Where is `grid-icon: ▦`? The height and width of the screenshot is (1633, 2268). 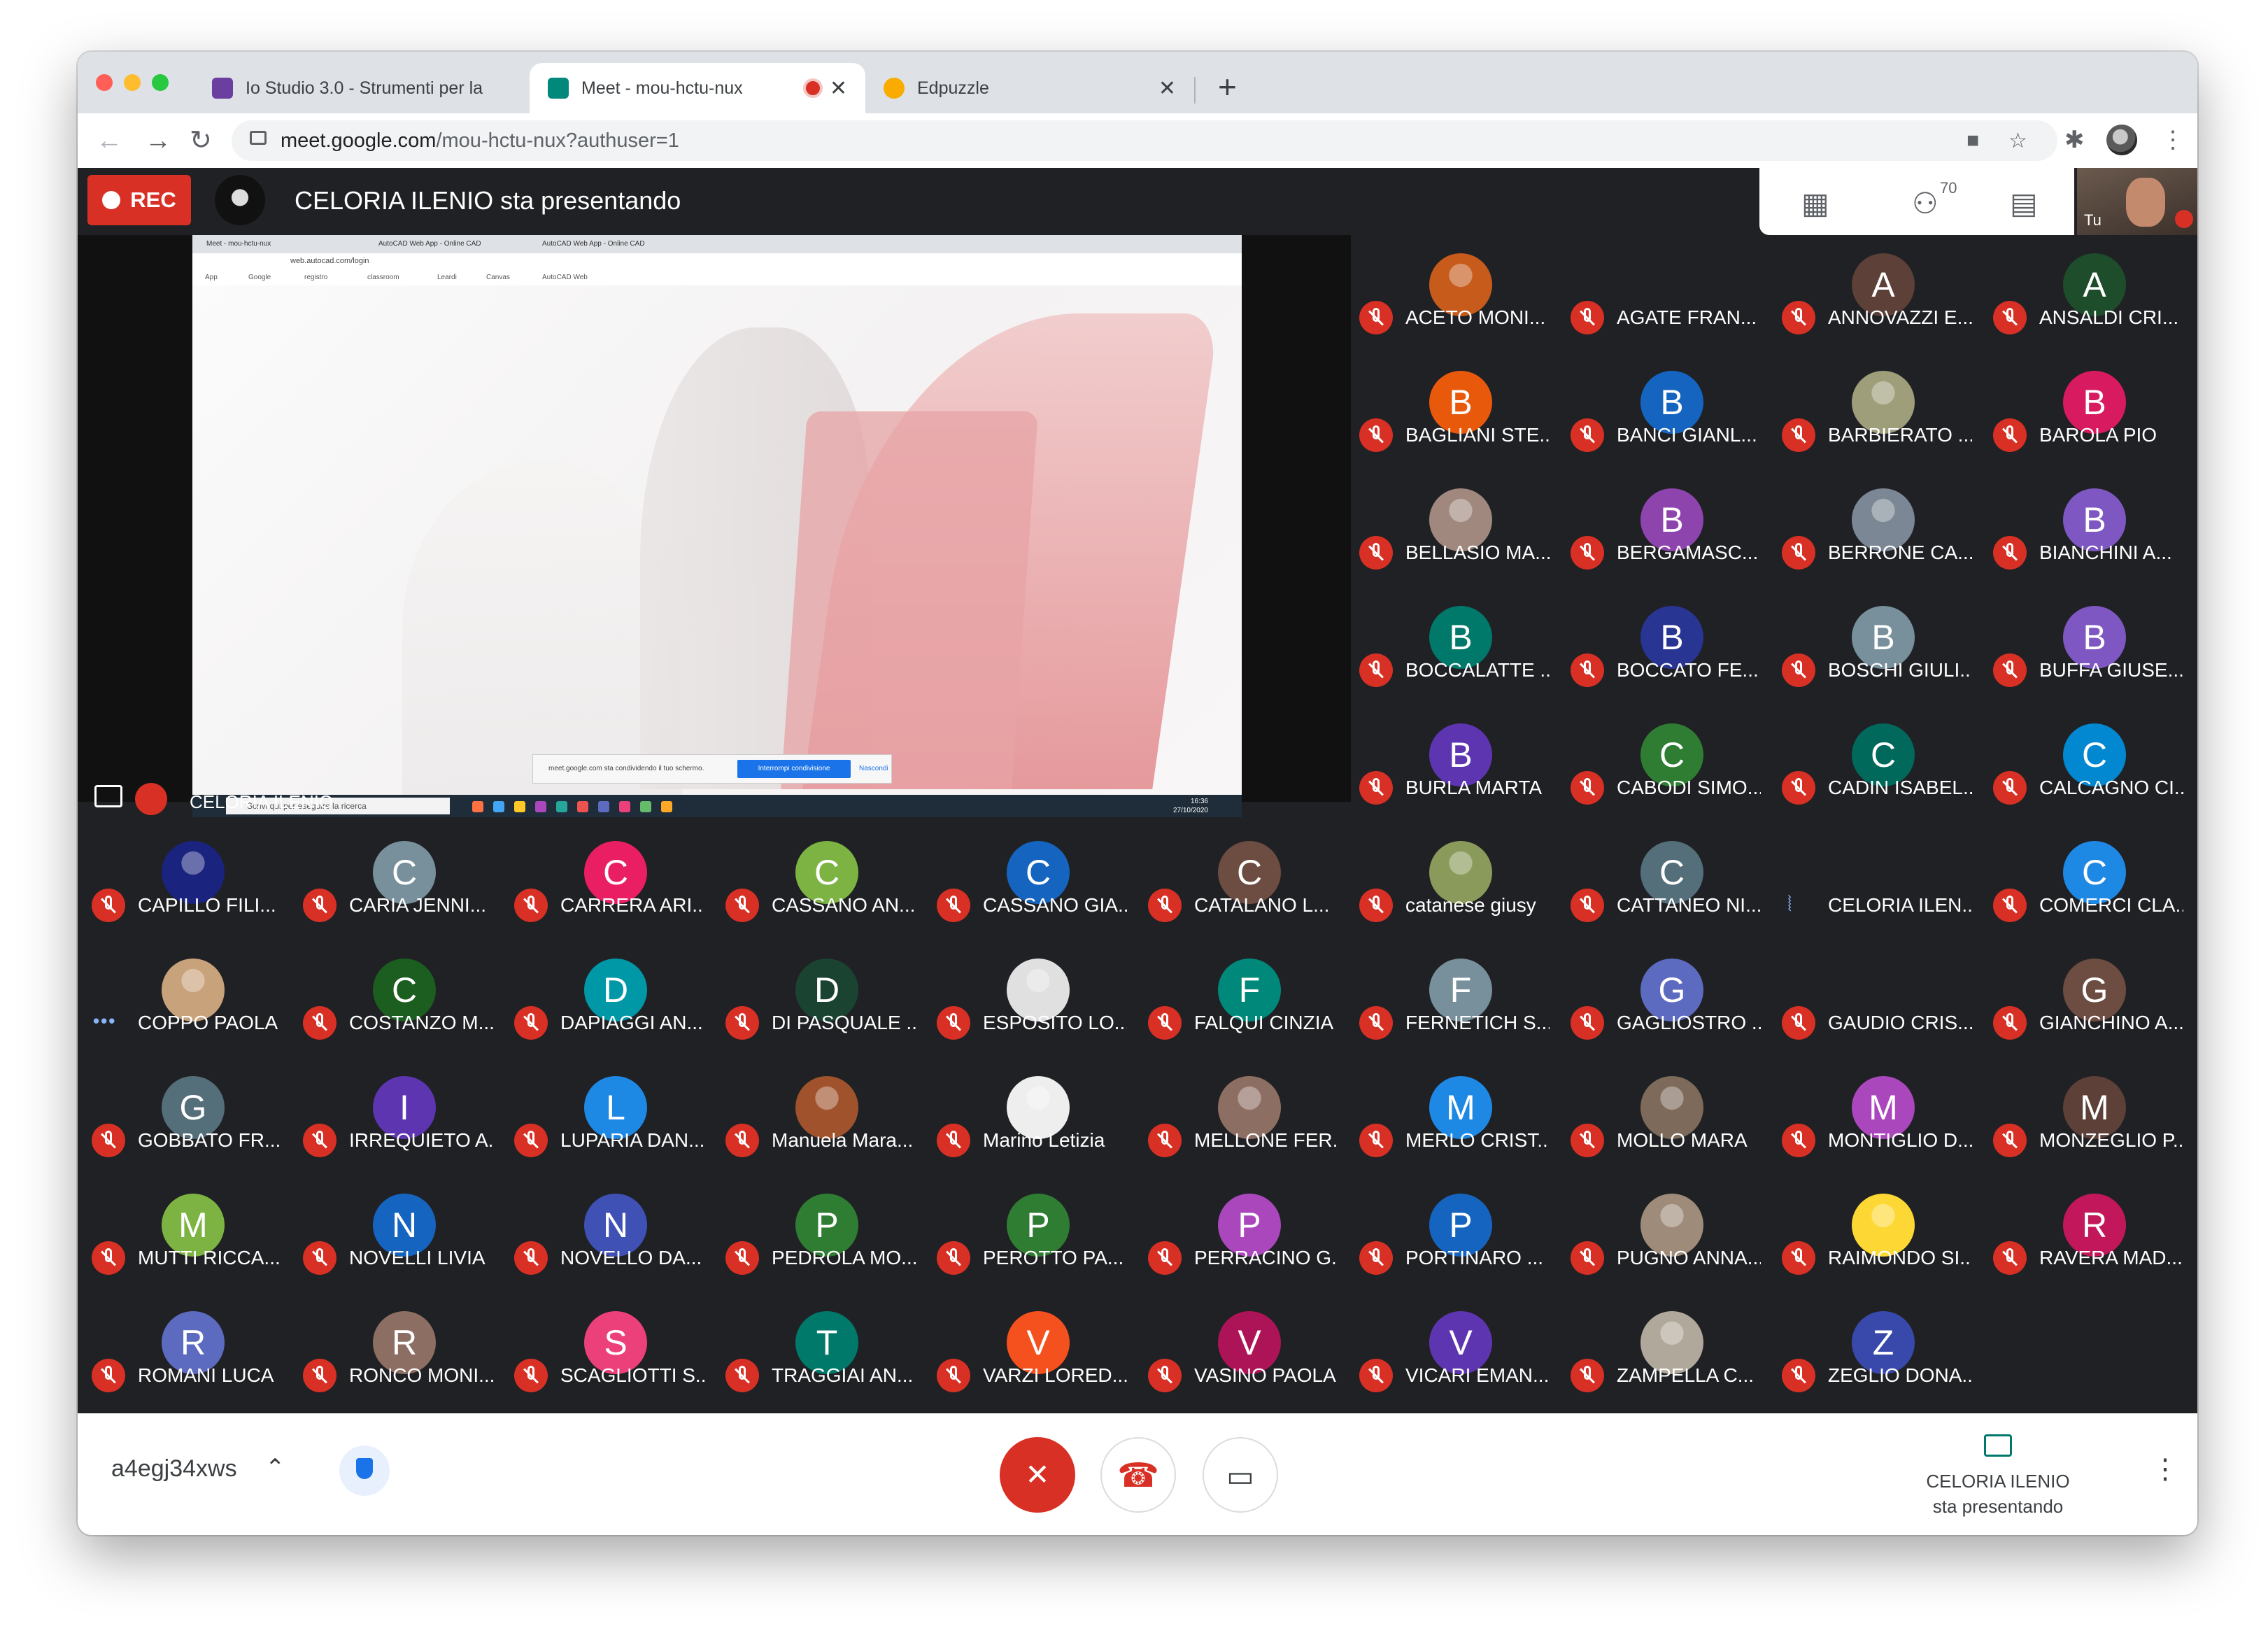 grid-icon: ▦ is located at coordinates (1815, 203).